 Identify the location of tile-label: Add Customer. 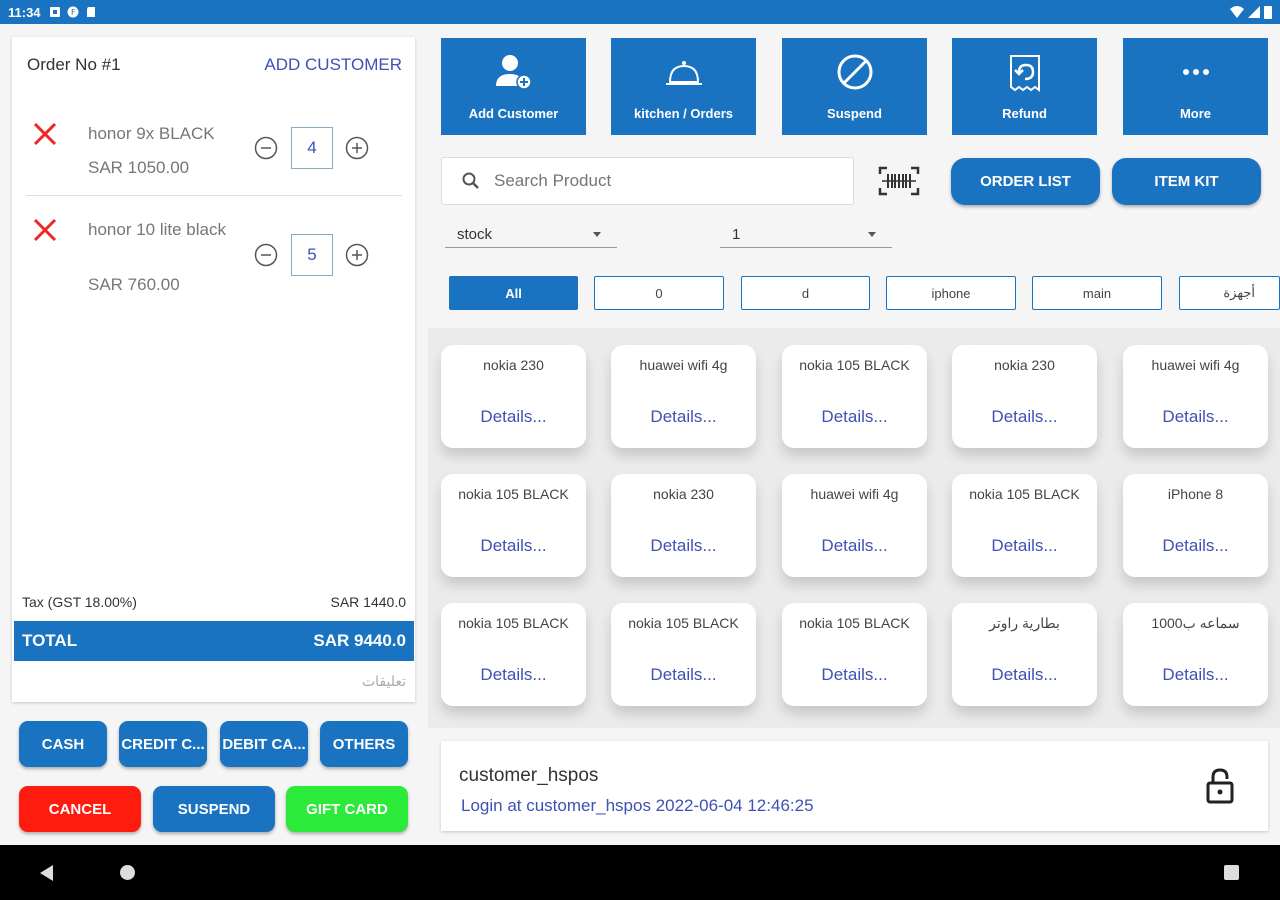
(513, 113).